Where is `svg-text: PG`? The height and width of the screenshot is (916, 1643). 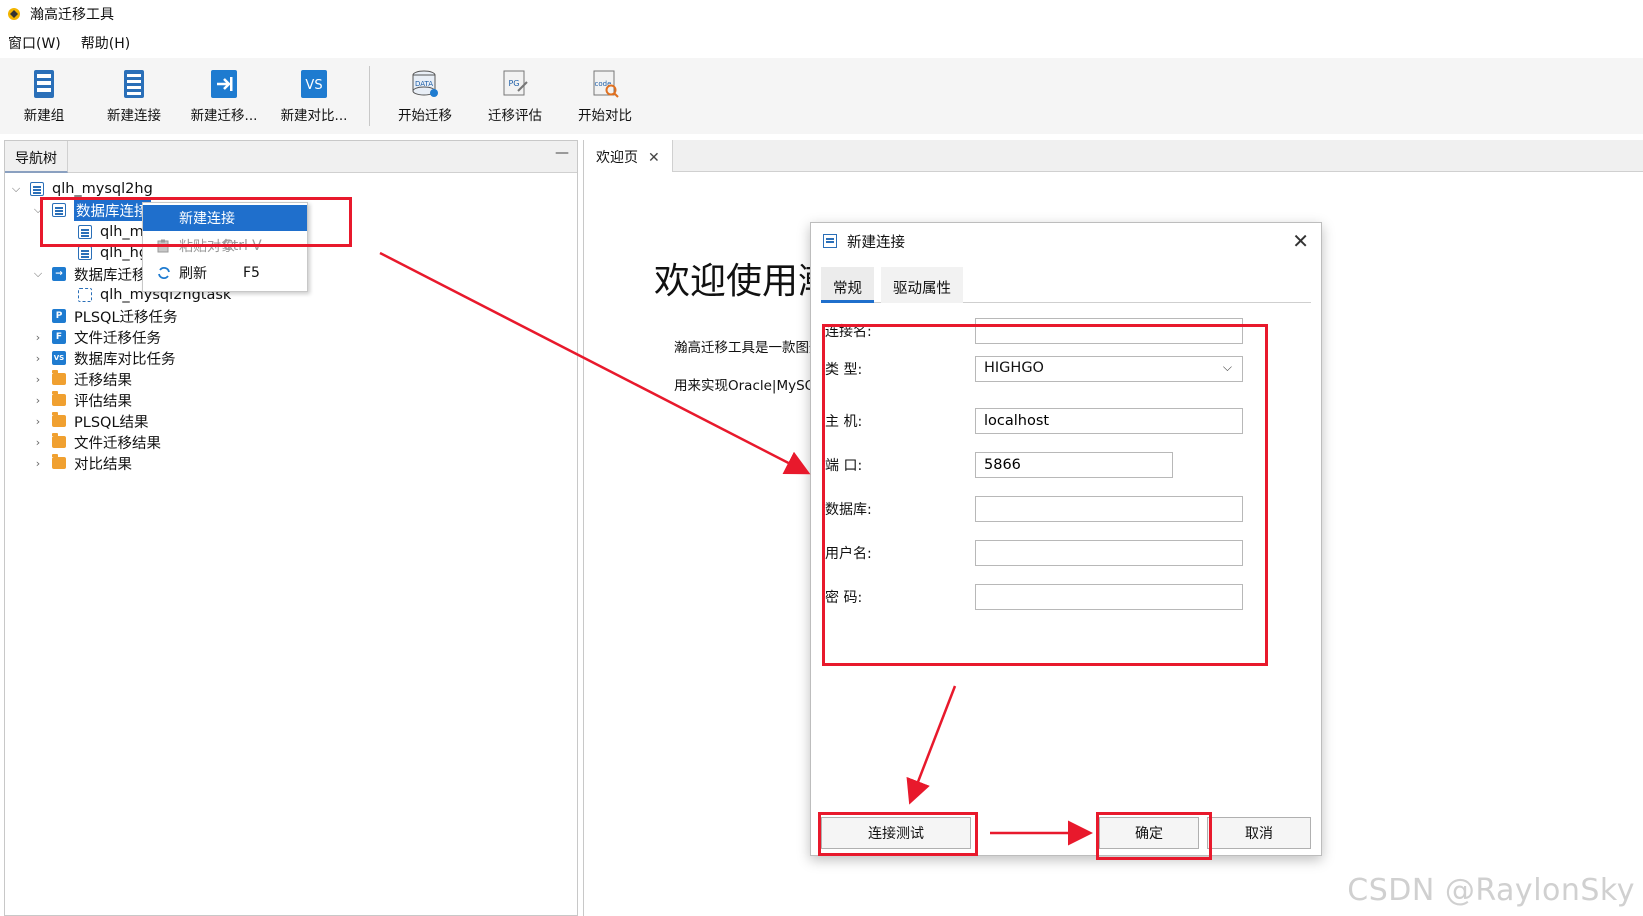
svg-text: PG is located at coordinates (513, 83).